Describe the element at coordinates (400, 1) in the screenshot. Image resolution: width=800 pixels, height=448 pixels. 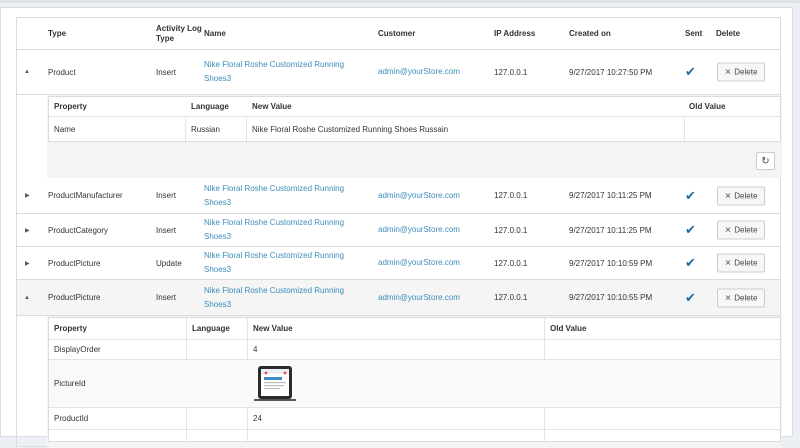
I see `top-bar` at that location.